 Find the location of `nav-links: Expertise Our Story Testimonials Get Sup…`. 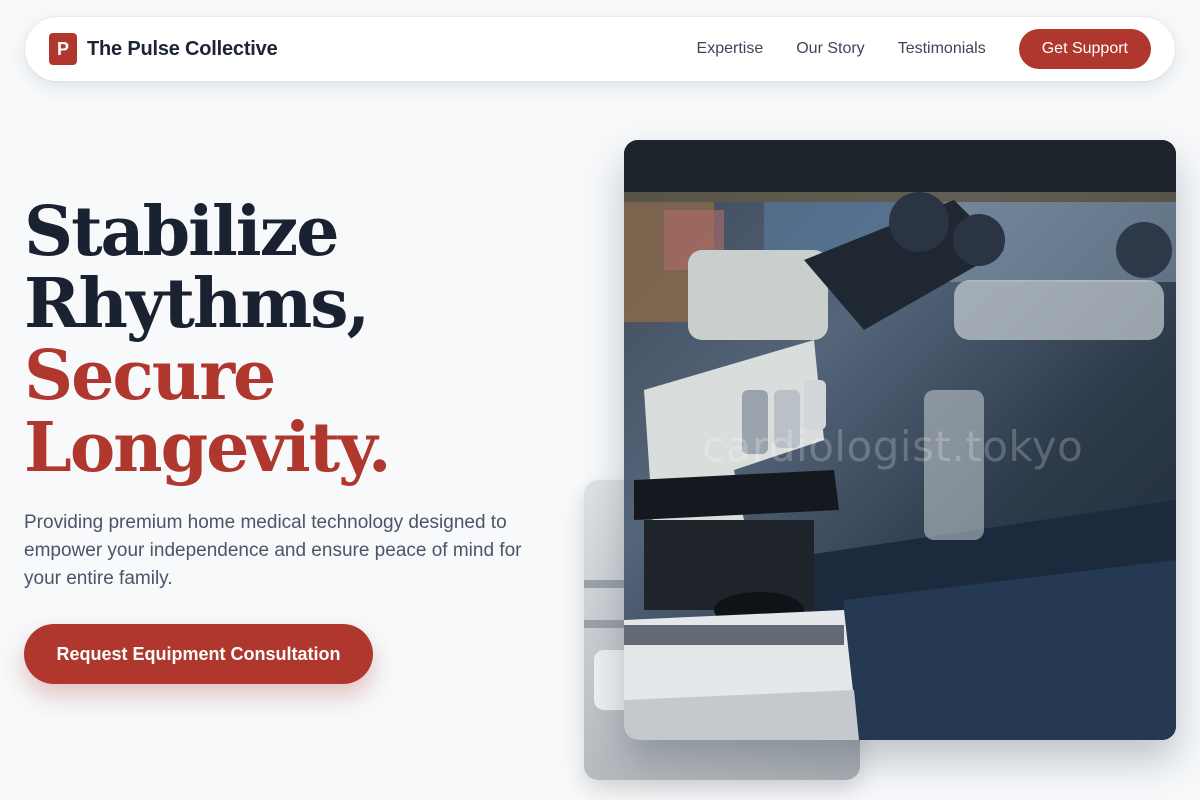

nav-links: Expertise Our Story Testimonials Get Sup… is located at coordinates (924, 49).